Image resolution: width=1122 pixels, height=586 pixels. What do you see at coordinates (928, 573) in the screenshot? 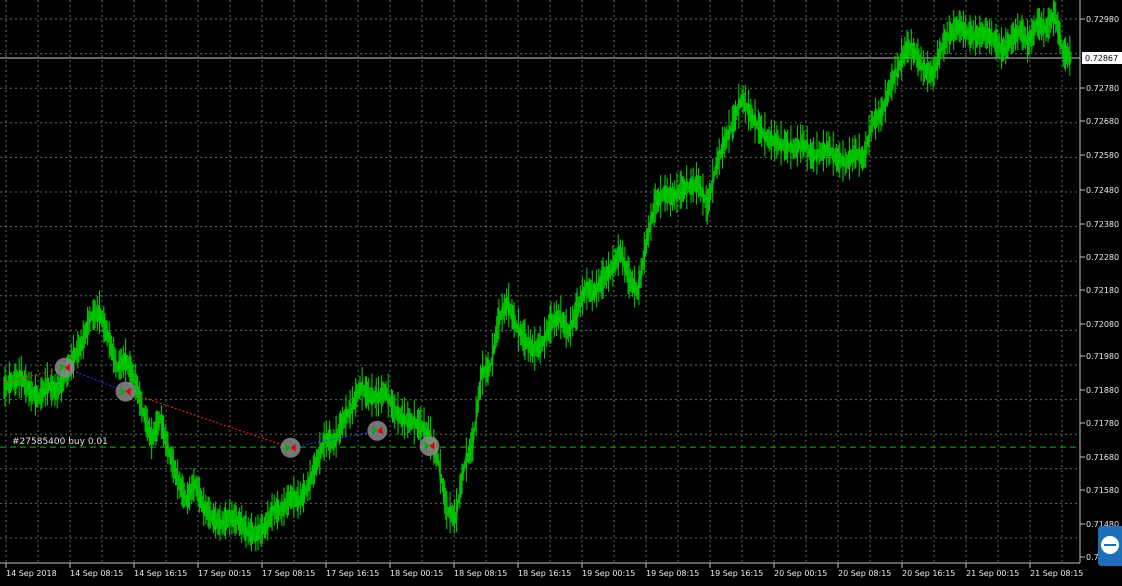
I see `x-tick-label: 20 Sep 16:15` at bounding box center [928, 573].